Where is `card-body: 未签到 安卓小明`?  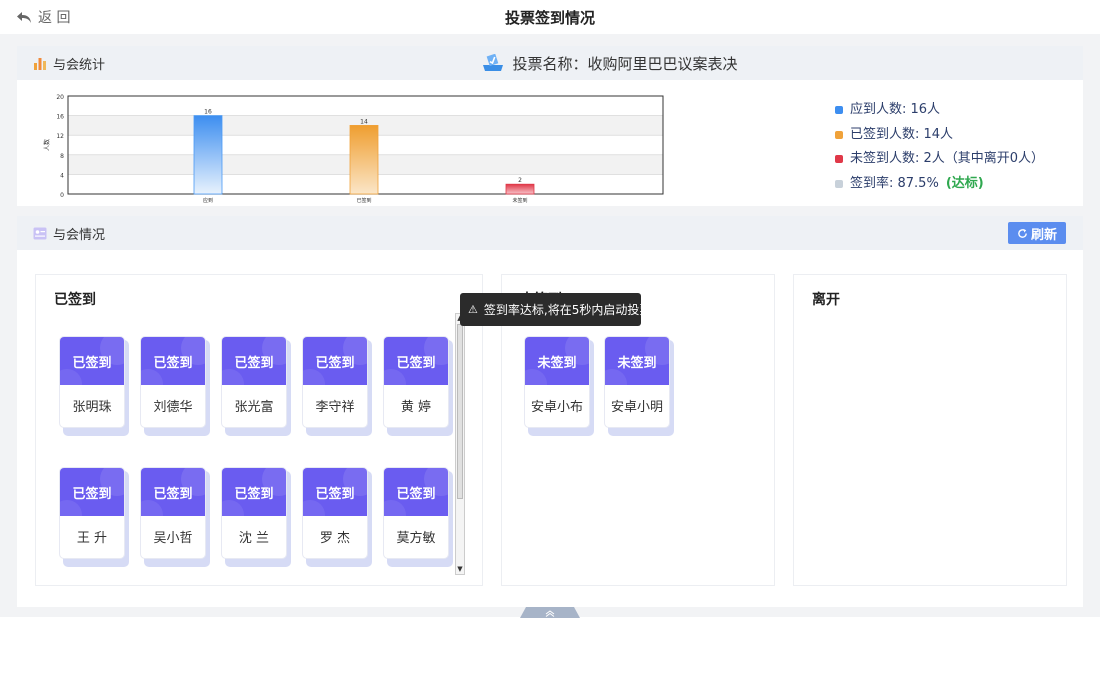
card-body: 未签到 安卓小明 is located at coordinates (637, 382).